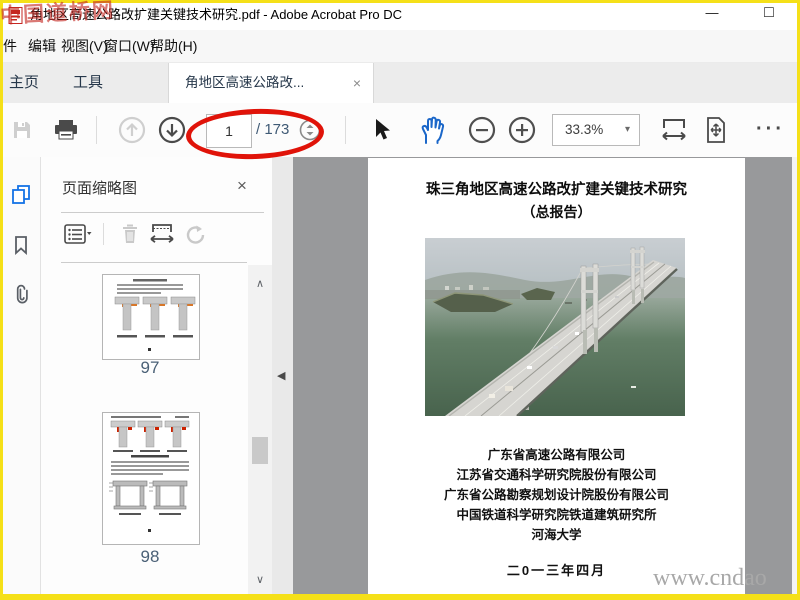  I want to click on tab-document: 角地区高速公路改... ×, so click(271, 83).